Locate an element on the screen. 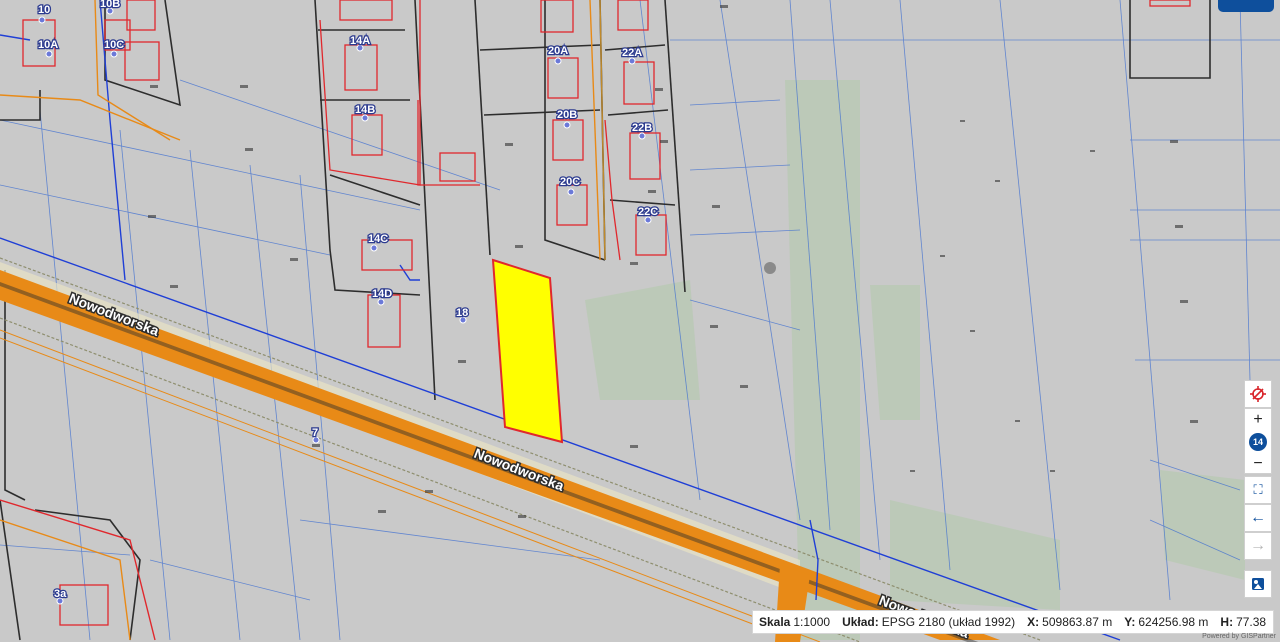 The image size is (1280, 642). fullscreen-button: ⛶ is located at coordinates (1258, 490).